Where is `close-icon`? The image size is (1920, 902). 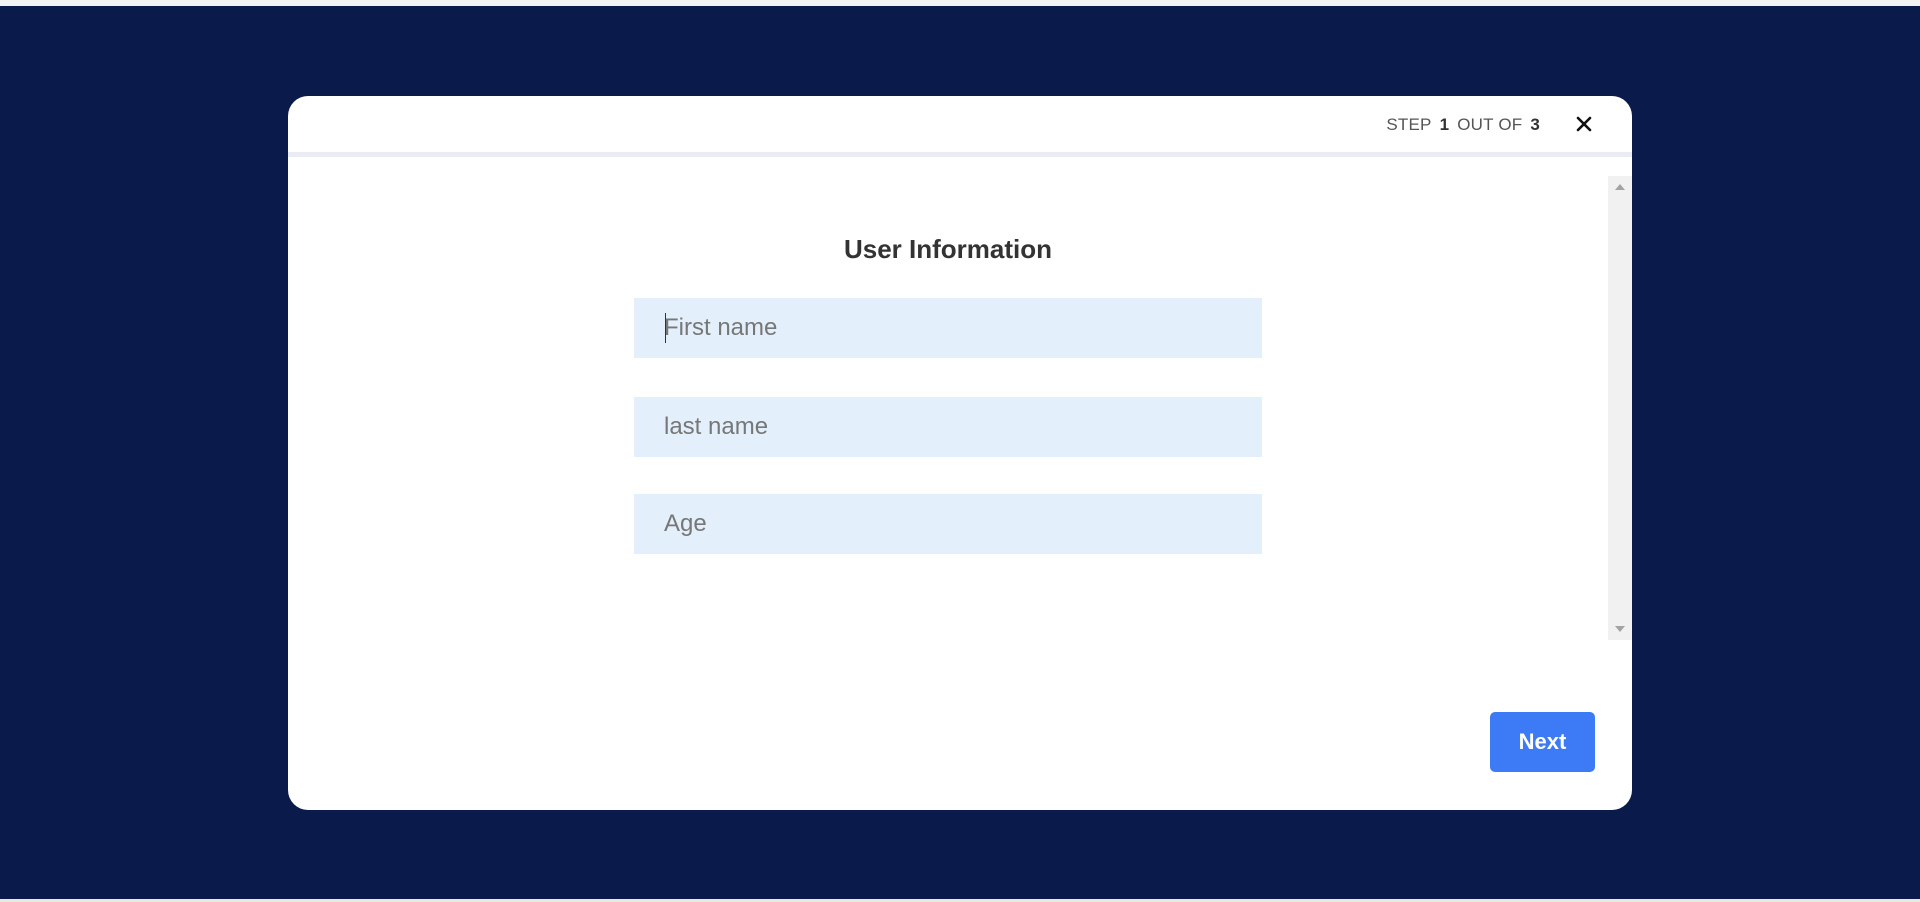
close-icon is located at coordinates (1584, 124).